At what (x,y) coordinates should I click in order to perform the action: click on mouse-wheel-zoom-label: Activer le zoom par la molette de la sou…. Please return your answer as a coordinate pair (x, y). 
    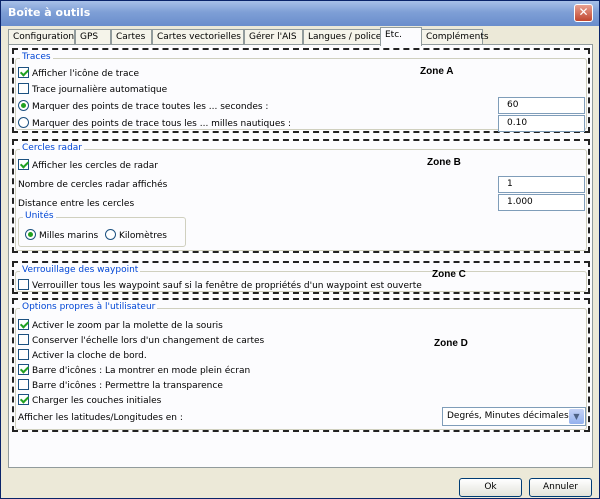
    Looking at the image, I should click on (127, 326).